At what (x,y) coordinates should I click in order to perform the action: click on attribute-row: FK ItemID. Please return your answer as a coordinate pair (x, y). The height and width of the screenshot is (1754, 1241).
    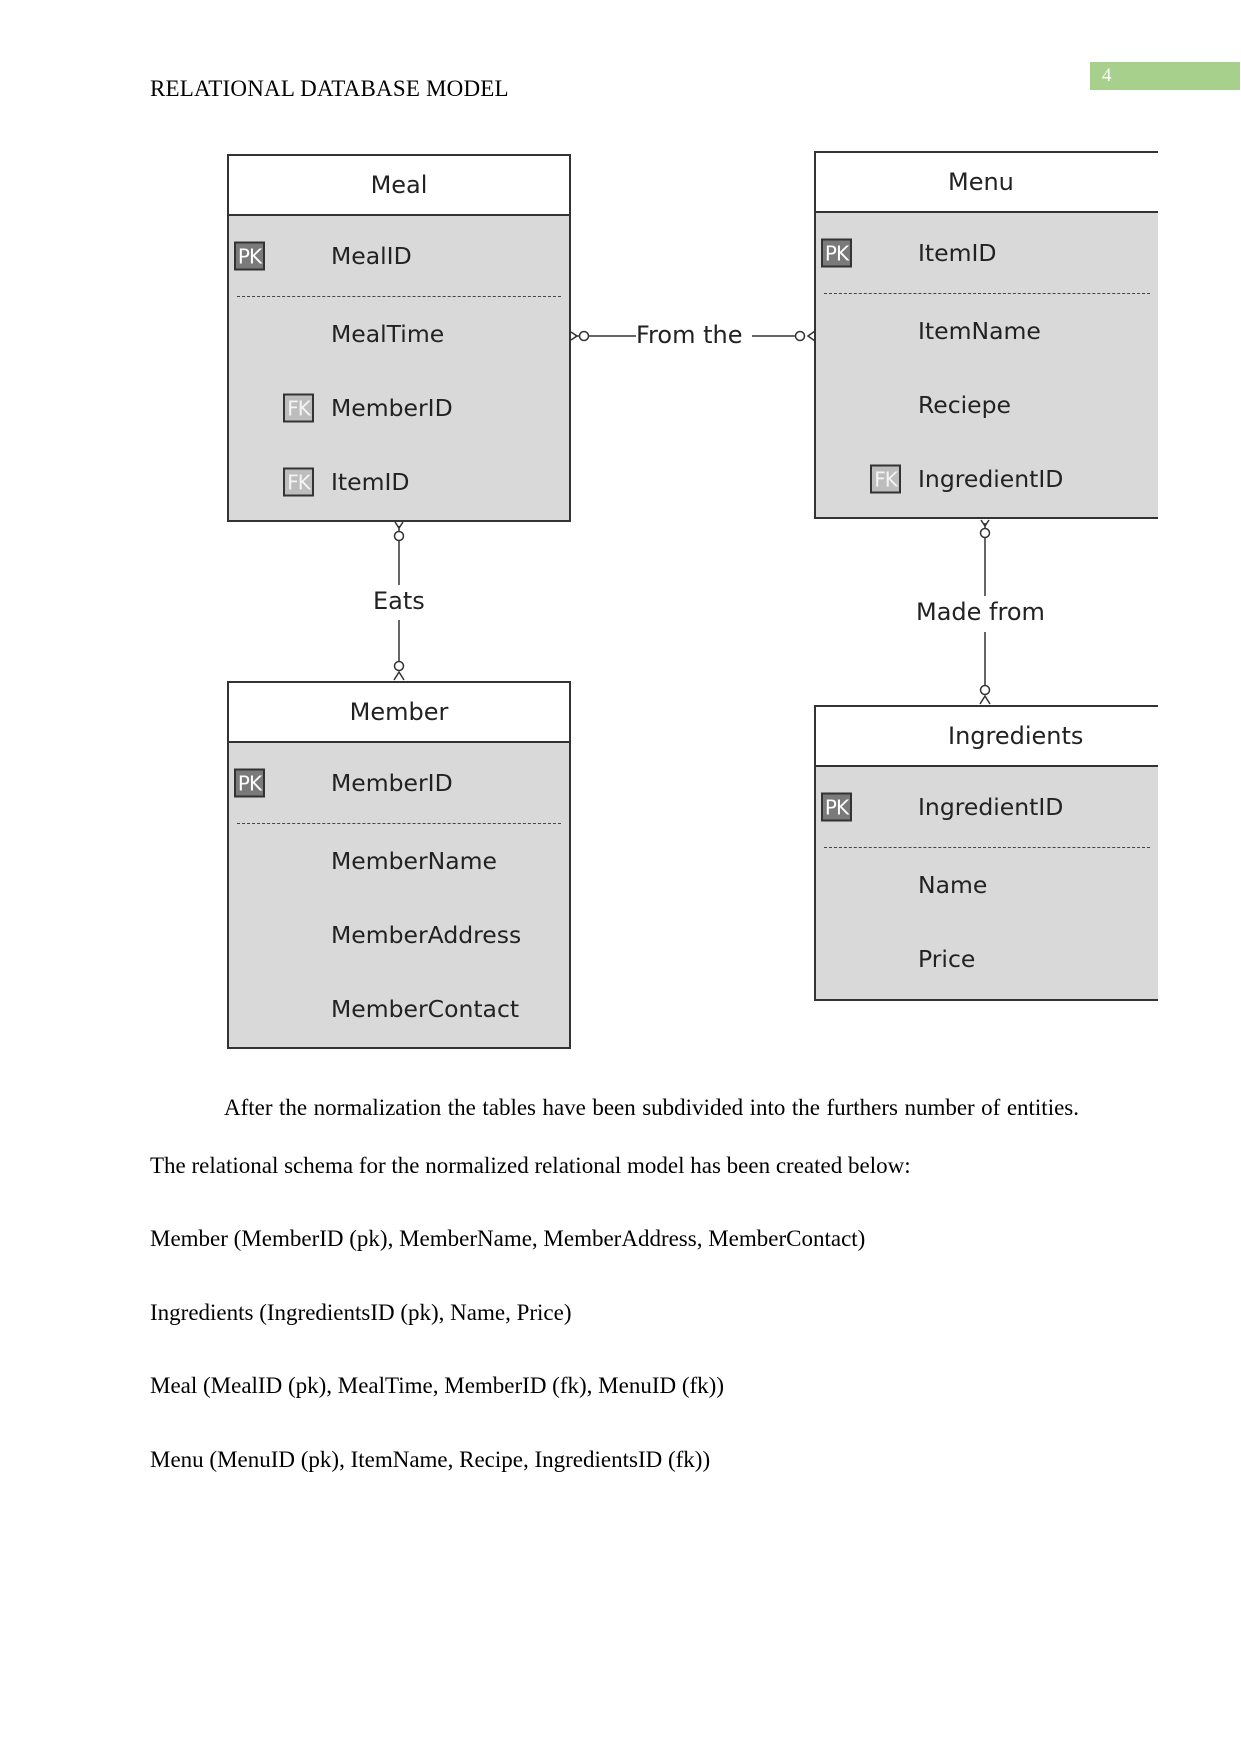
    Looking at the image, I should click on (399, 482).